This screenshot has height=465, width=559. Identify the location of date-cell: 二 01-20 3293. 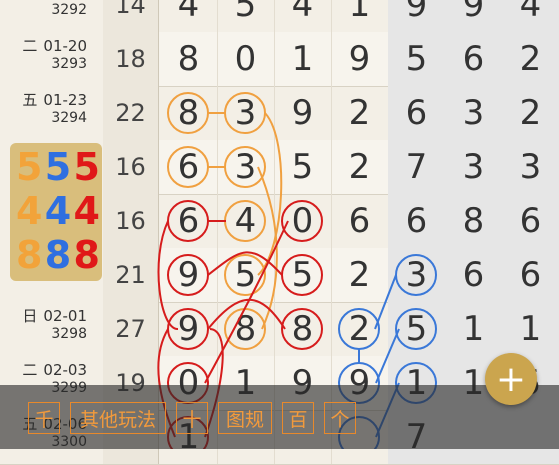
(52, 59).